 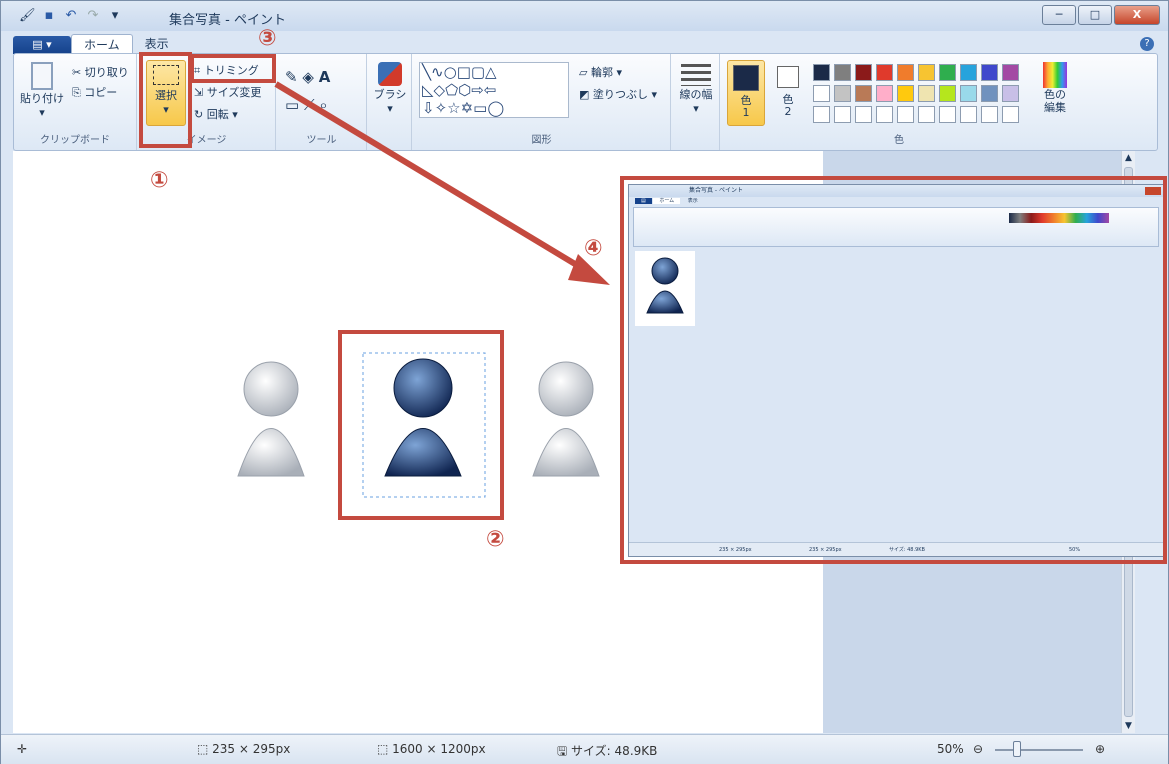 I want to click on annotation-number-4: ④, so click(x=593, y=248).